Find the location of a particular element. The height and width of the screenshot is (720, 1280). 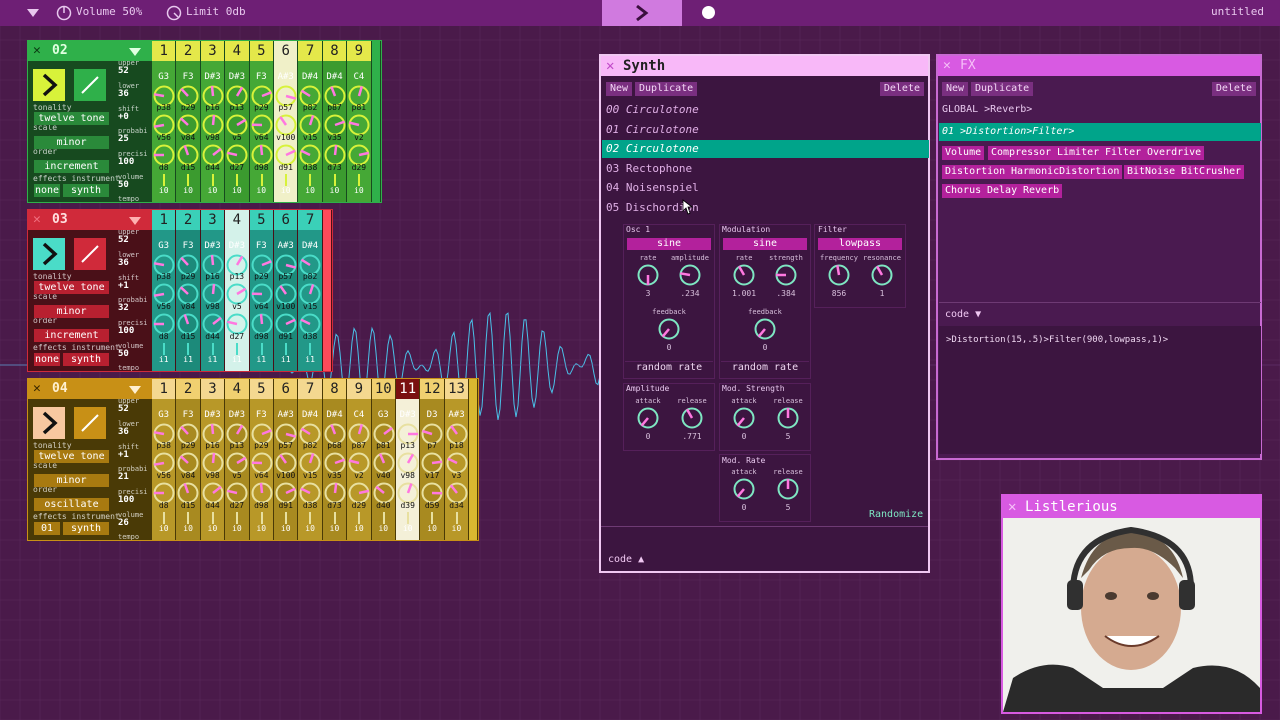

fx-delete-button: Delete is located at coordinates (1233, 89).